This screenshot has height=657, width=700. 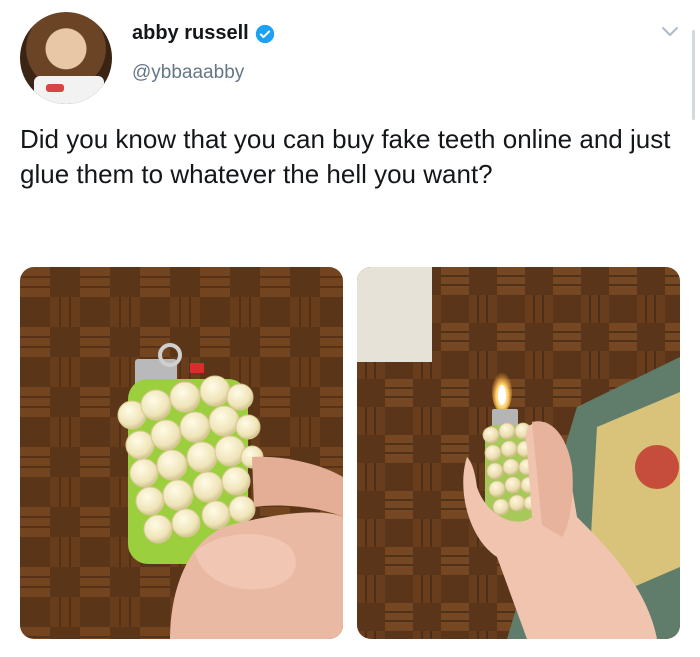 What do you see at coordinates (188, 73) in the screenshot?
I see `user-handle: @ybbaaabby` at bounding box center [188, 73].